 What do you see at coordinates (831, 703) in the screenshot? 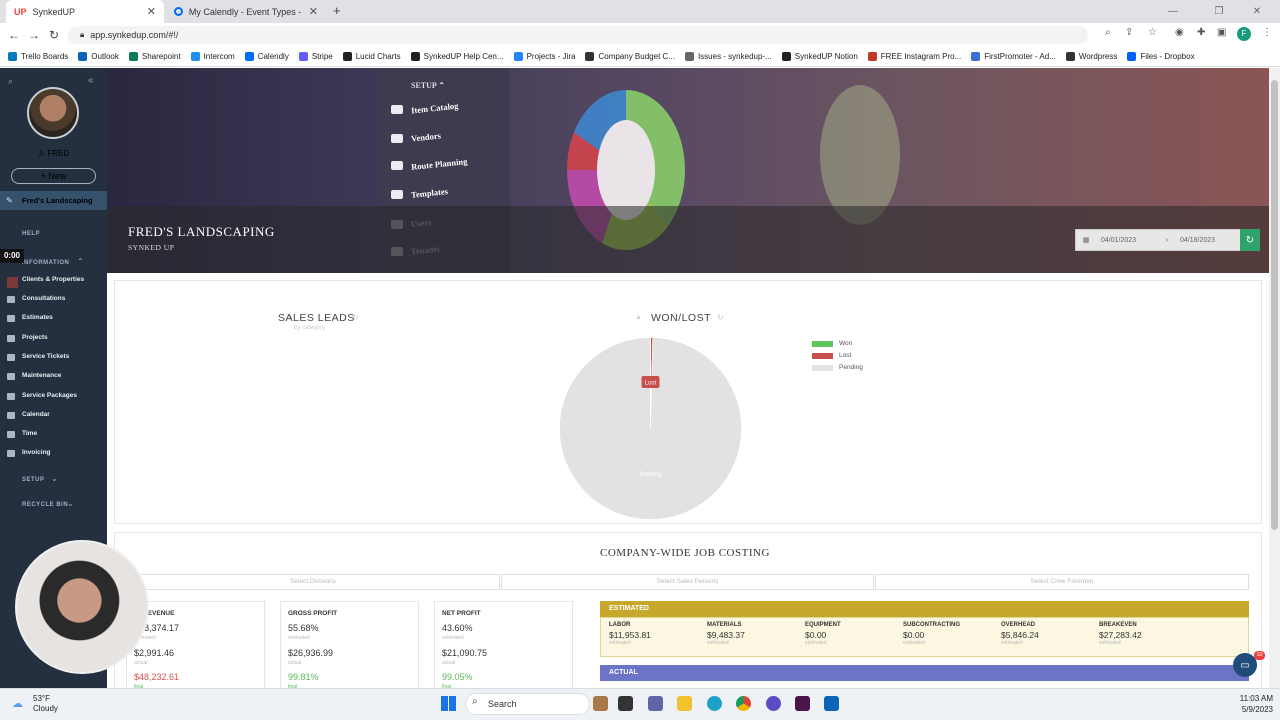
I see `outlook-icon` at bounding box center [831, 703].